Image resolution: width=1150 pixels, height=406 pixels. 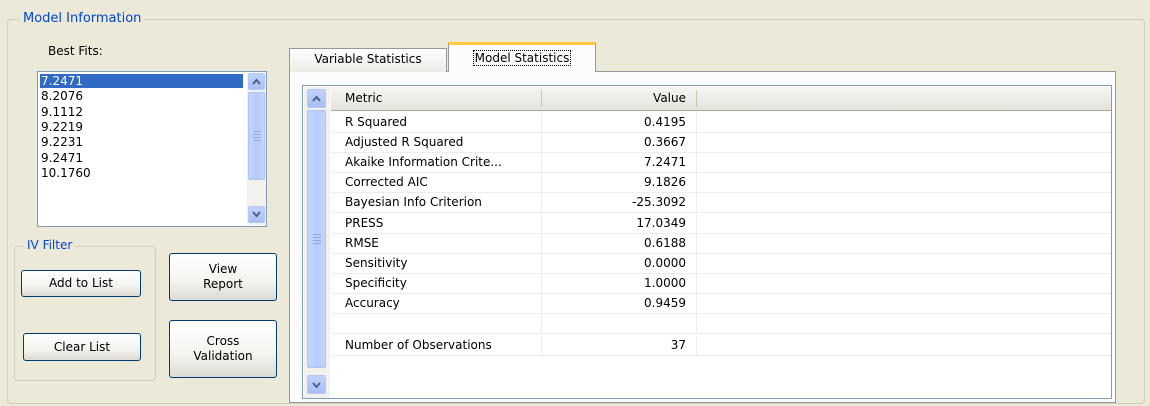 What do you see at coordinates (721, 263) in the screenshot?
I see `table-row: Sensitivity 0.0000` at bounding box center [721, 263].